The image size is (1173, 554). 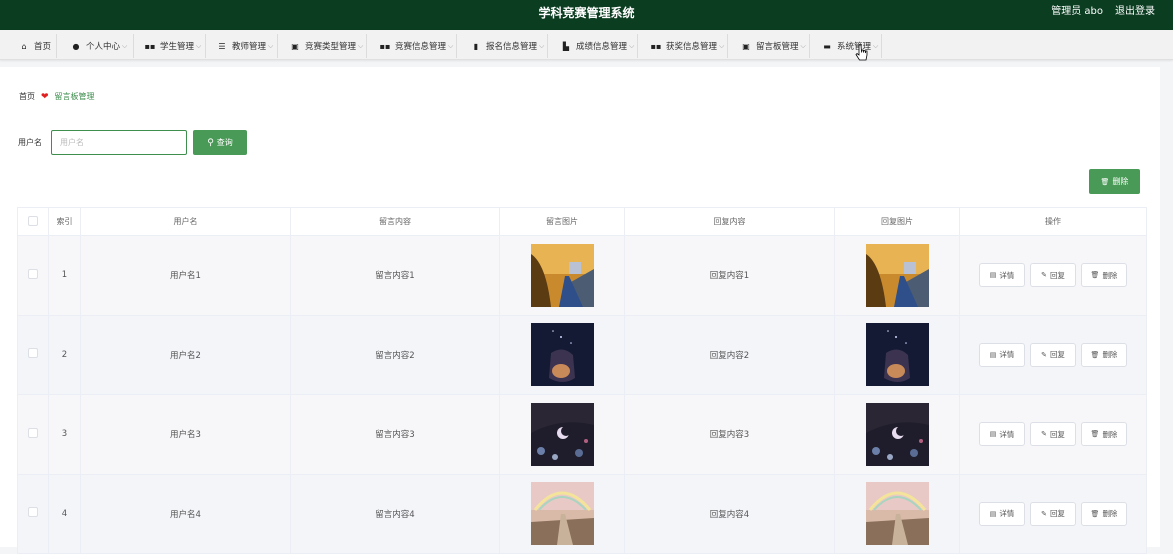 I want to click on nav-item-competition-info: ▪▪ 竞赛信息管理 ⌵, so click(x=416, y=46).